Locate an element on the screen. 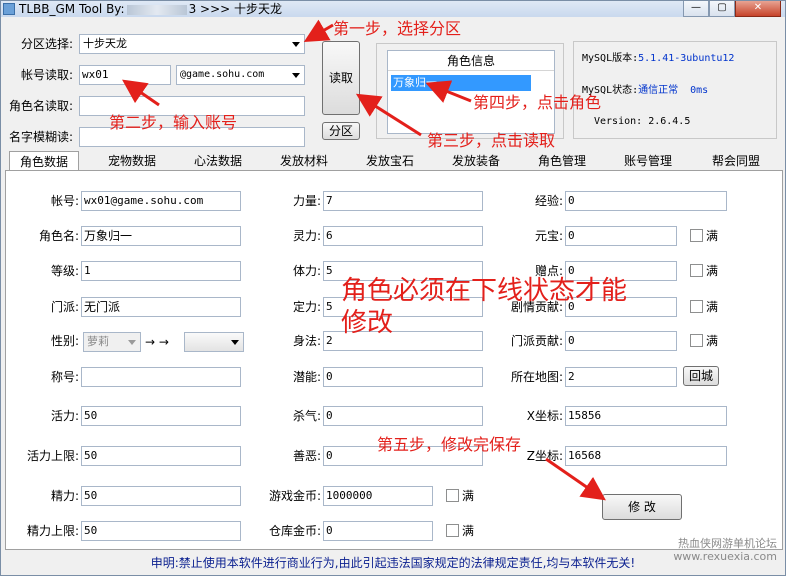 The height and width of the screenshot is (576, 786). step5-arrow is located at coordinates (575, 479).